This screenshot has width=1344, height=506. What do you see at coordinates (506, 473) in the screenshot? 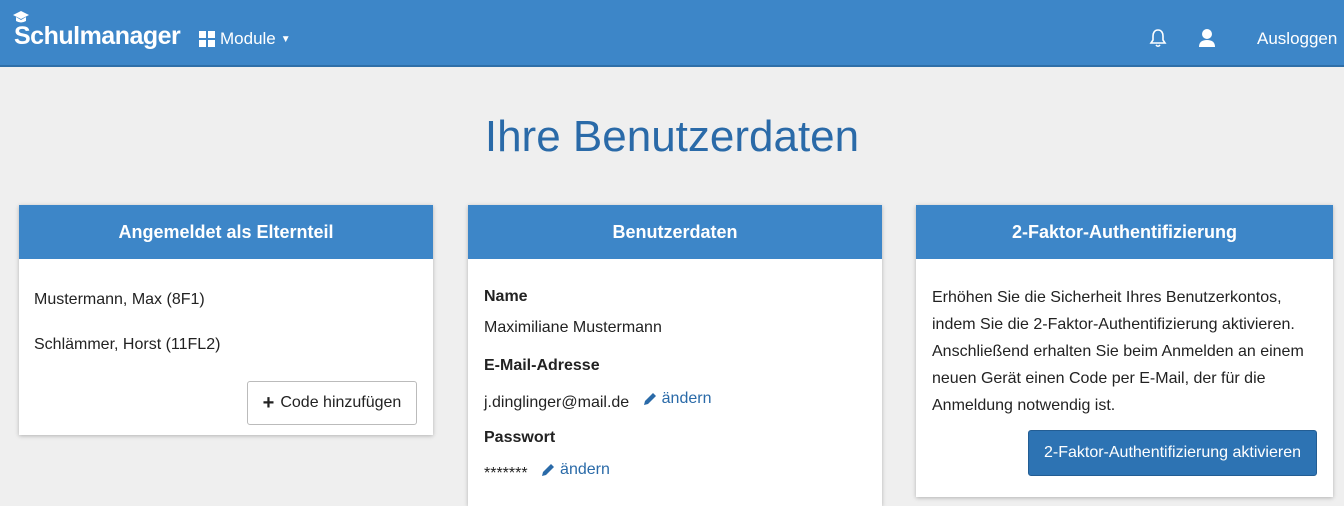
I see `password-value: *******` at bounding box center [506, 473].